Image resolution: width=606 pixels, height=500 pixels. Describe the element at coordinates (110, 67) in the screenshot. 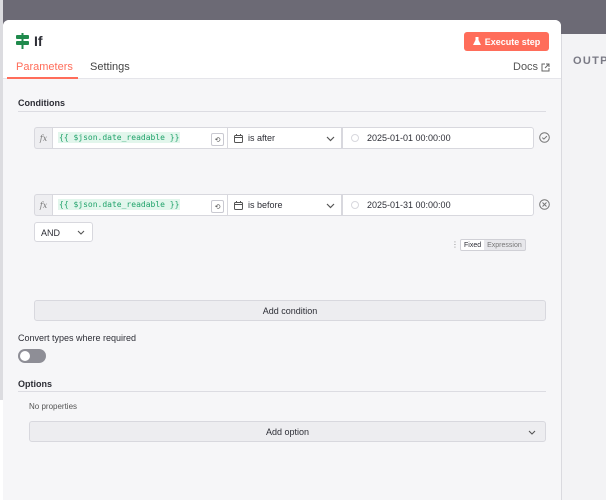

I see `tab-settings: Settings` at that location.